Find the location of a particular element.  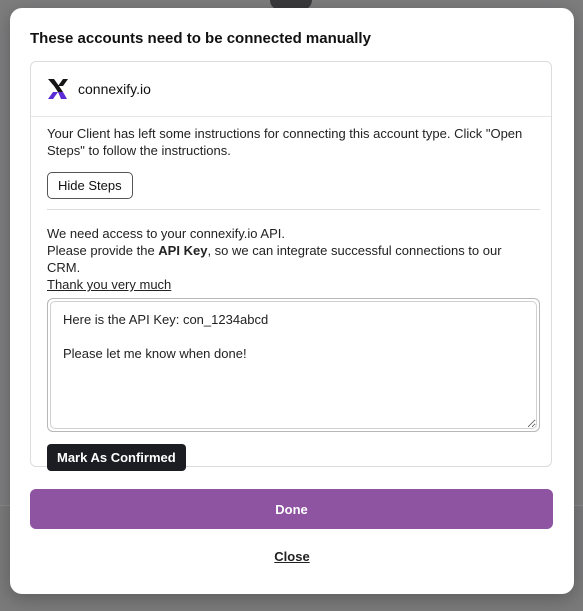

request-line-1: We need access to your connexify.io API. is located at coordinates (166, 233).